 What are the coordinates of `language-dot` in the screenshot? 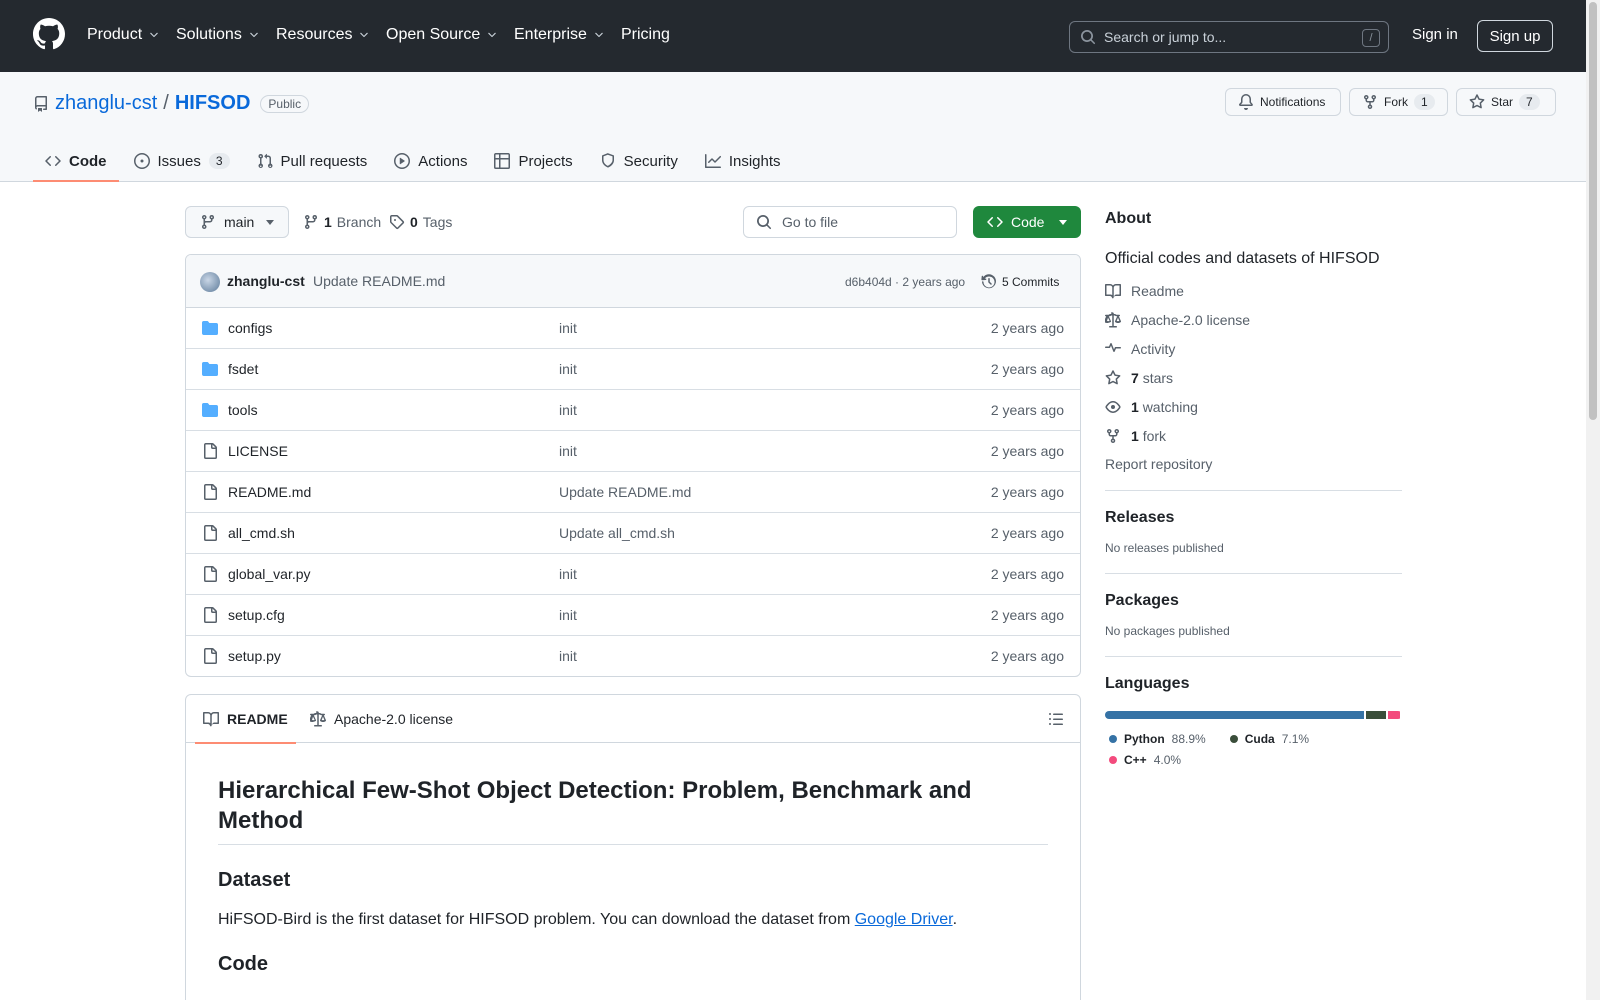 It's located at (1113, 739).